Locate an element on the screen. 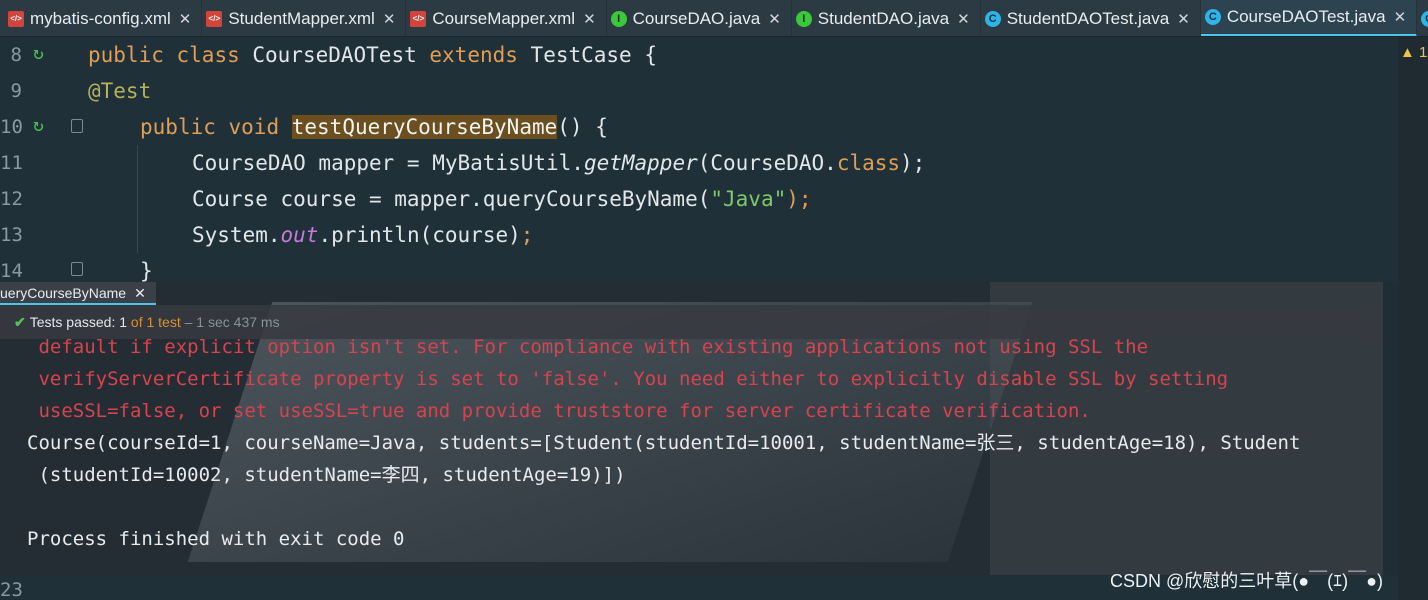 This screenshot has width=1428, height=600. code-line: @Test is located at coordinates (120, 91).